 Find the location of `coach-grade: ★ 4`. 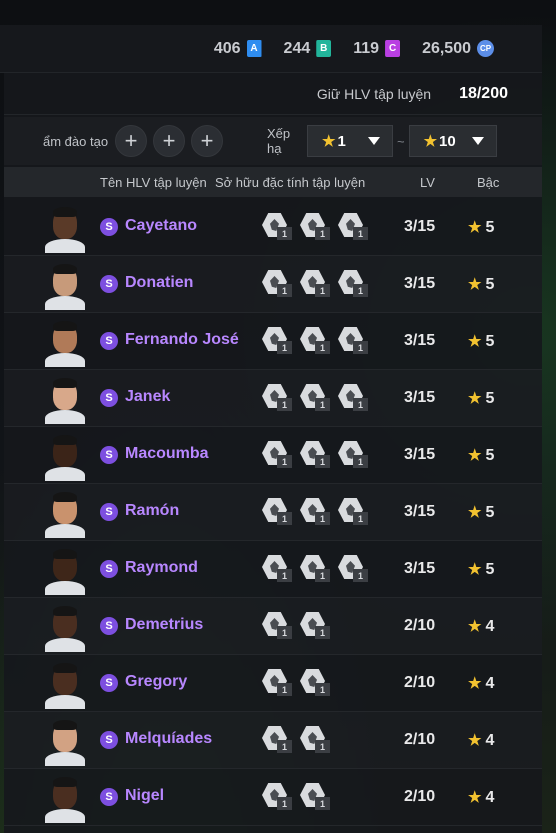

coach-grade: ★ 4 is located at coordinates (481, 740).